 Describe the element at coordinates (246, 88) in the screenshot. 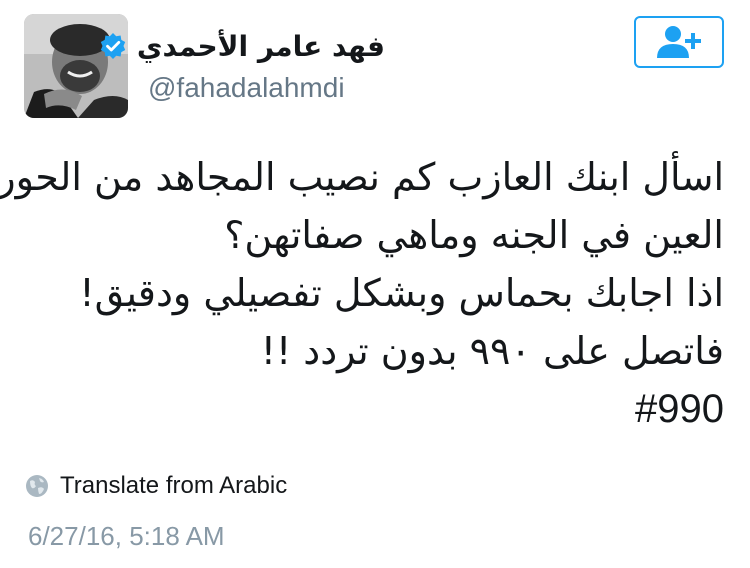

I see `username: @fahadalahmdi` at that location.